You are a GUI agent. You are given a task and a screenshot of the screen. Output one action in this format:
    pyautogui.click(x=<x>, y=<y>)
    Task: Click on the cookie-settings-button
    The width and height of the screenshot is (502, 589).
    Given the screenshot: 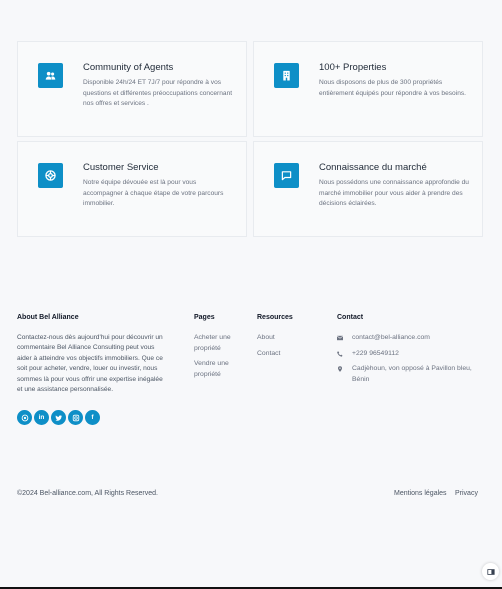 What is the action you would take?
    pyautogui.click(x=490, y=571)
    